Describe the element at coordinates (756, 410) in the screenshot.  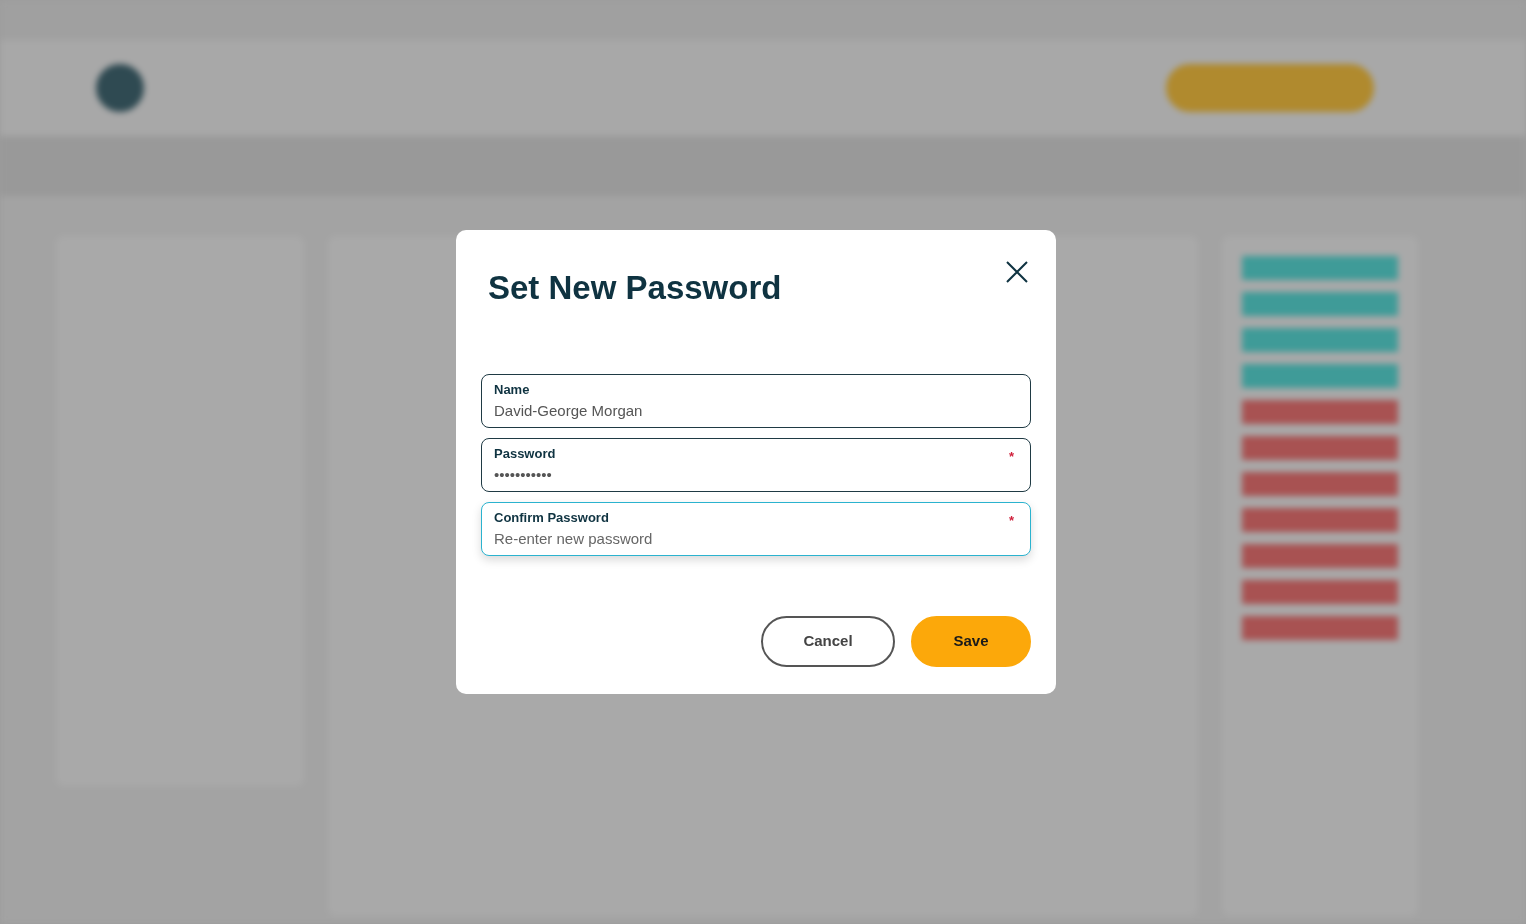
I see `field-input: David-George Morgan` at that location.